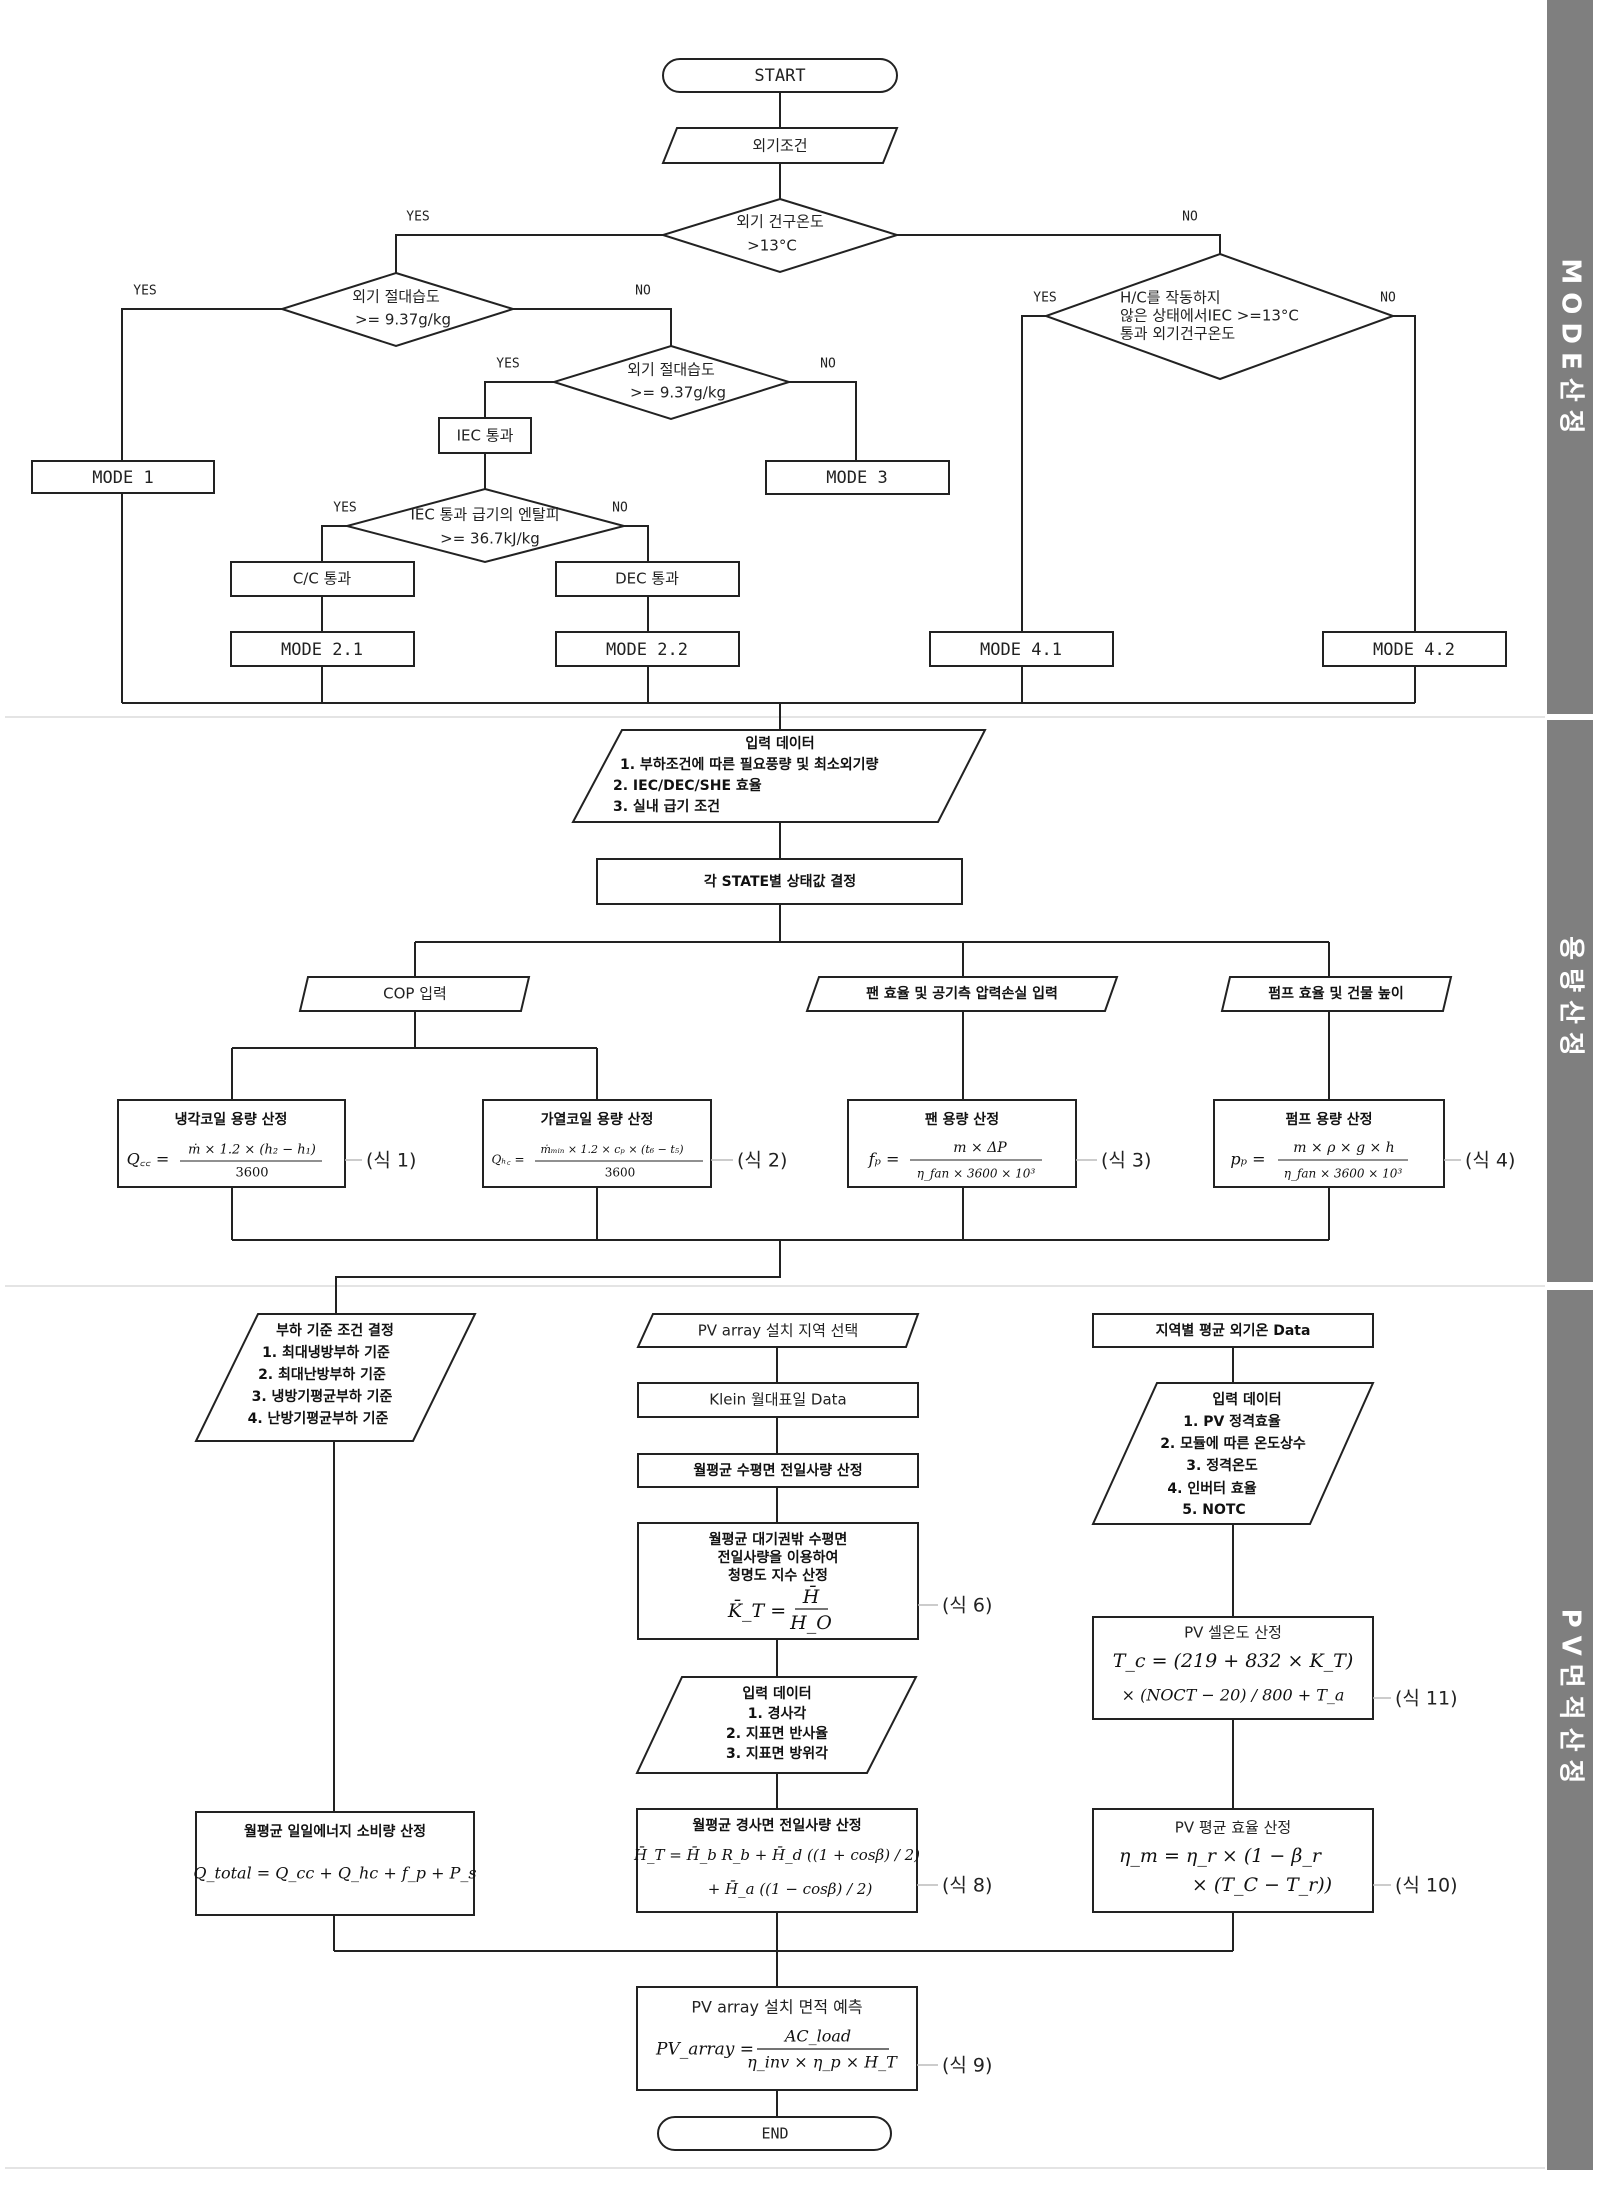 This screenshot has height=2203, width=1603. What do you see at coordinates (884, 1159) in the screenshot?
I see `svg-text: fₚ =` at bounding box center [884, 1159].